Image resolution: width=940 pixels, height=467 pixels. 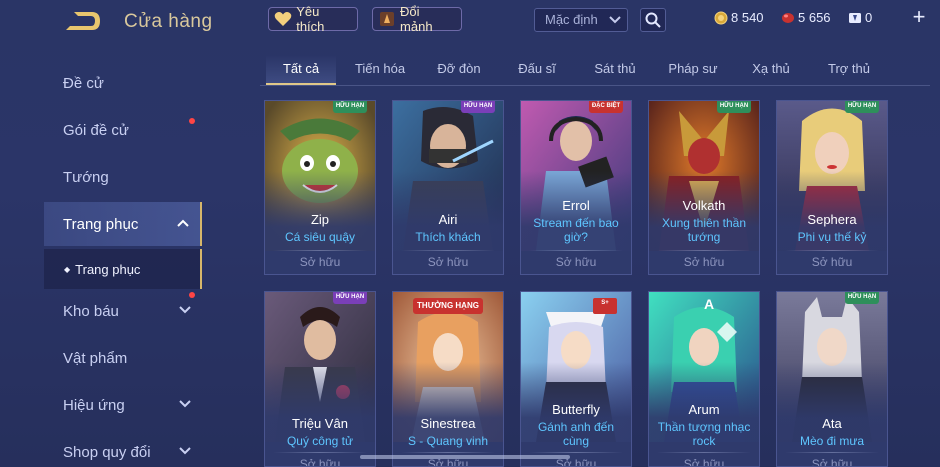 I want to click on hero-name: Arum, so click(x=704, y=409).